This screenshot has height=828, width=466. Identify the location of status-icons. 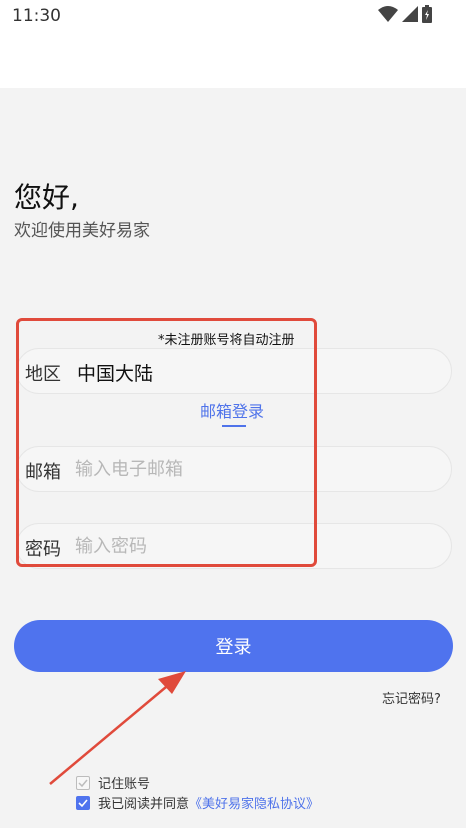
(405, 14).